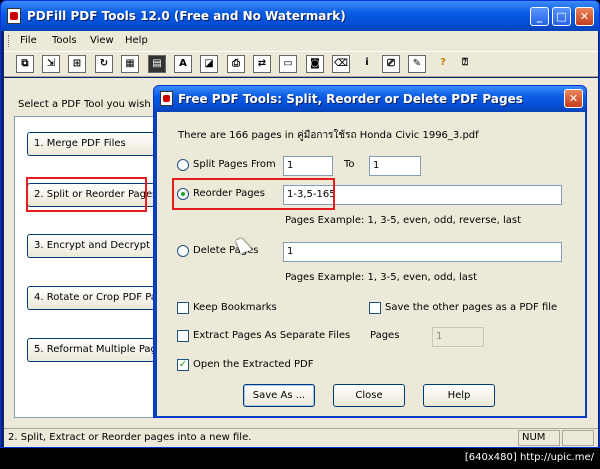 The width and height of the screenshot is (600, 469). Describe the element at coordinates (95, 104) in the screenshot. I see `tool-hint-text: Select a PDF Tool you wish to c` at that location.